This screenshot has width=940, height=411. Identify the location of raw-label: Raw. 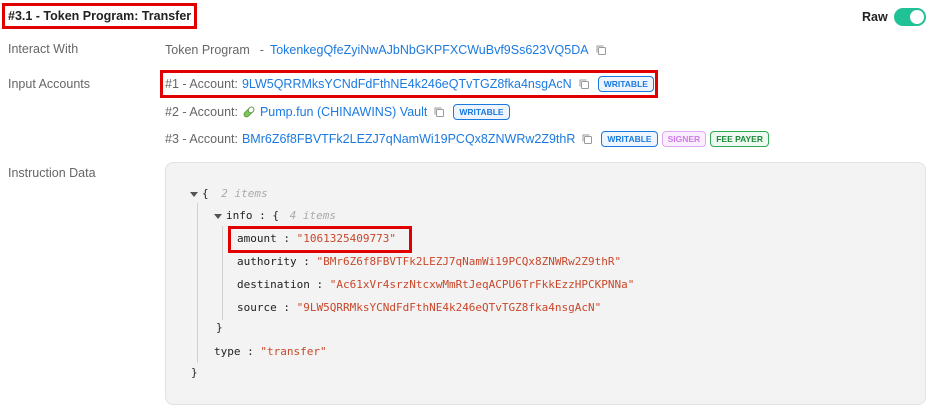
(875, 17).